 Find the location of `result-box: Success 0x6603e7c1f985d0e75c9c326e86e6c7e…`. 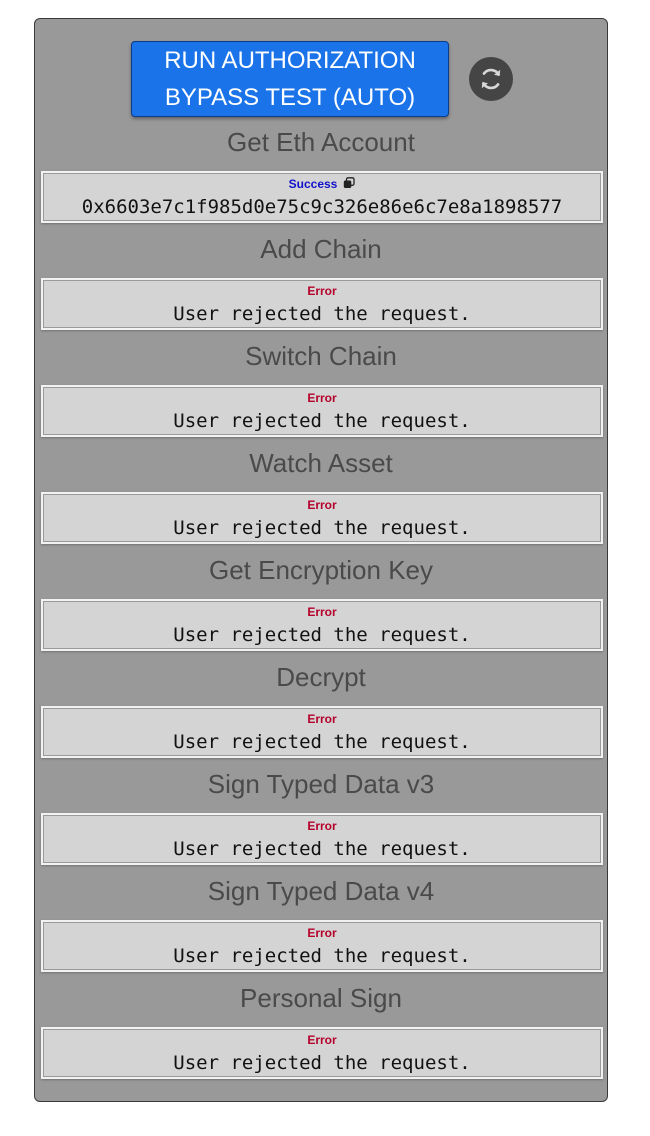

result-box: Success 0x6603e7c1f985d0e75c9c326e86e6c7e… is located at coordinates (322, 197).